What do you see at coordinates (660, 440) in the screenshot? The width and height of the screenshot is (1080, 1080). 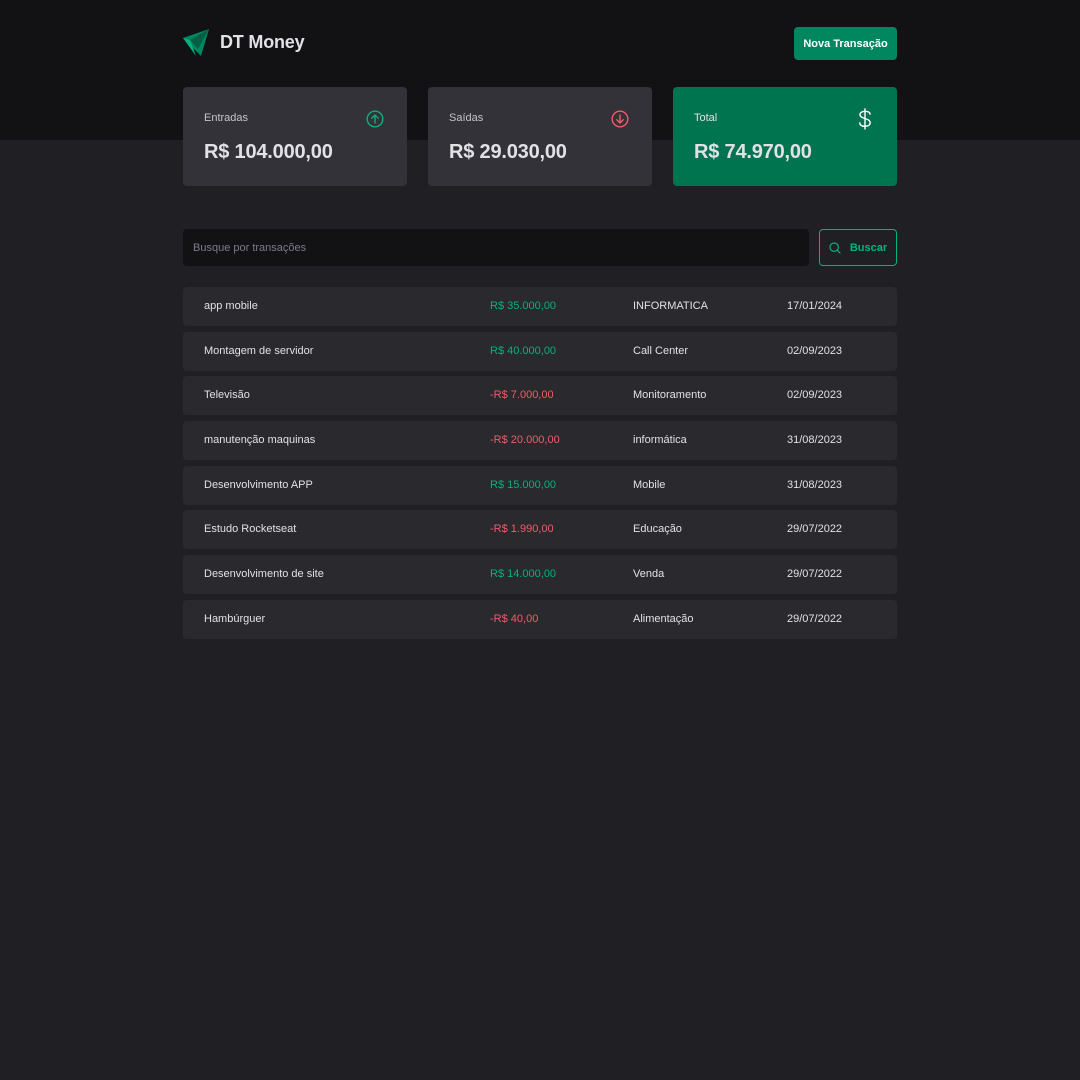 I see `transaction-category: informática` at bounding box center [660, 440].